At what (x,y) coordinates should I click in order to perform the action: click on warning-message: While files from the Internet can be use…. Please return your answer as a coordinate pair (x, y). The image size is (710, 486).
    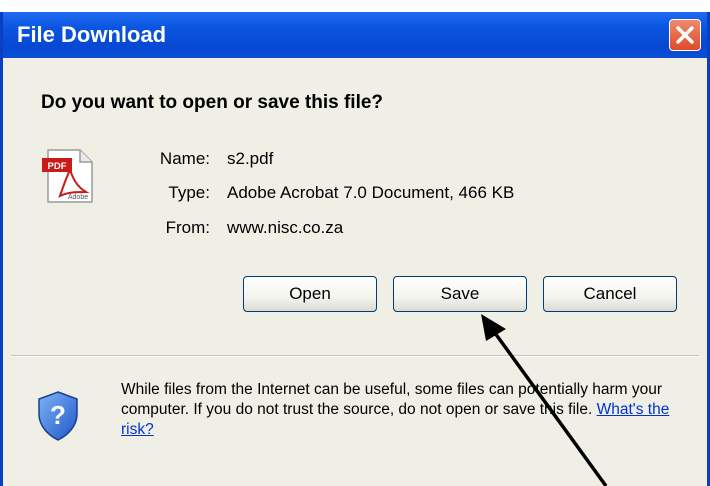
    Looking at the image, I should click on (406, 410).